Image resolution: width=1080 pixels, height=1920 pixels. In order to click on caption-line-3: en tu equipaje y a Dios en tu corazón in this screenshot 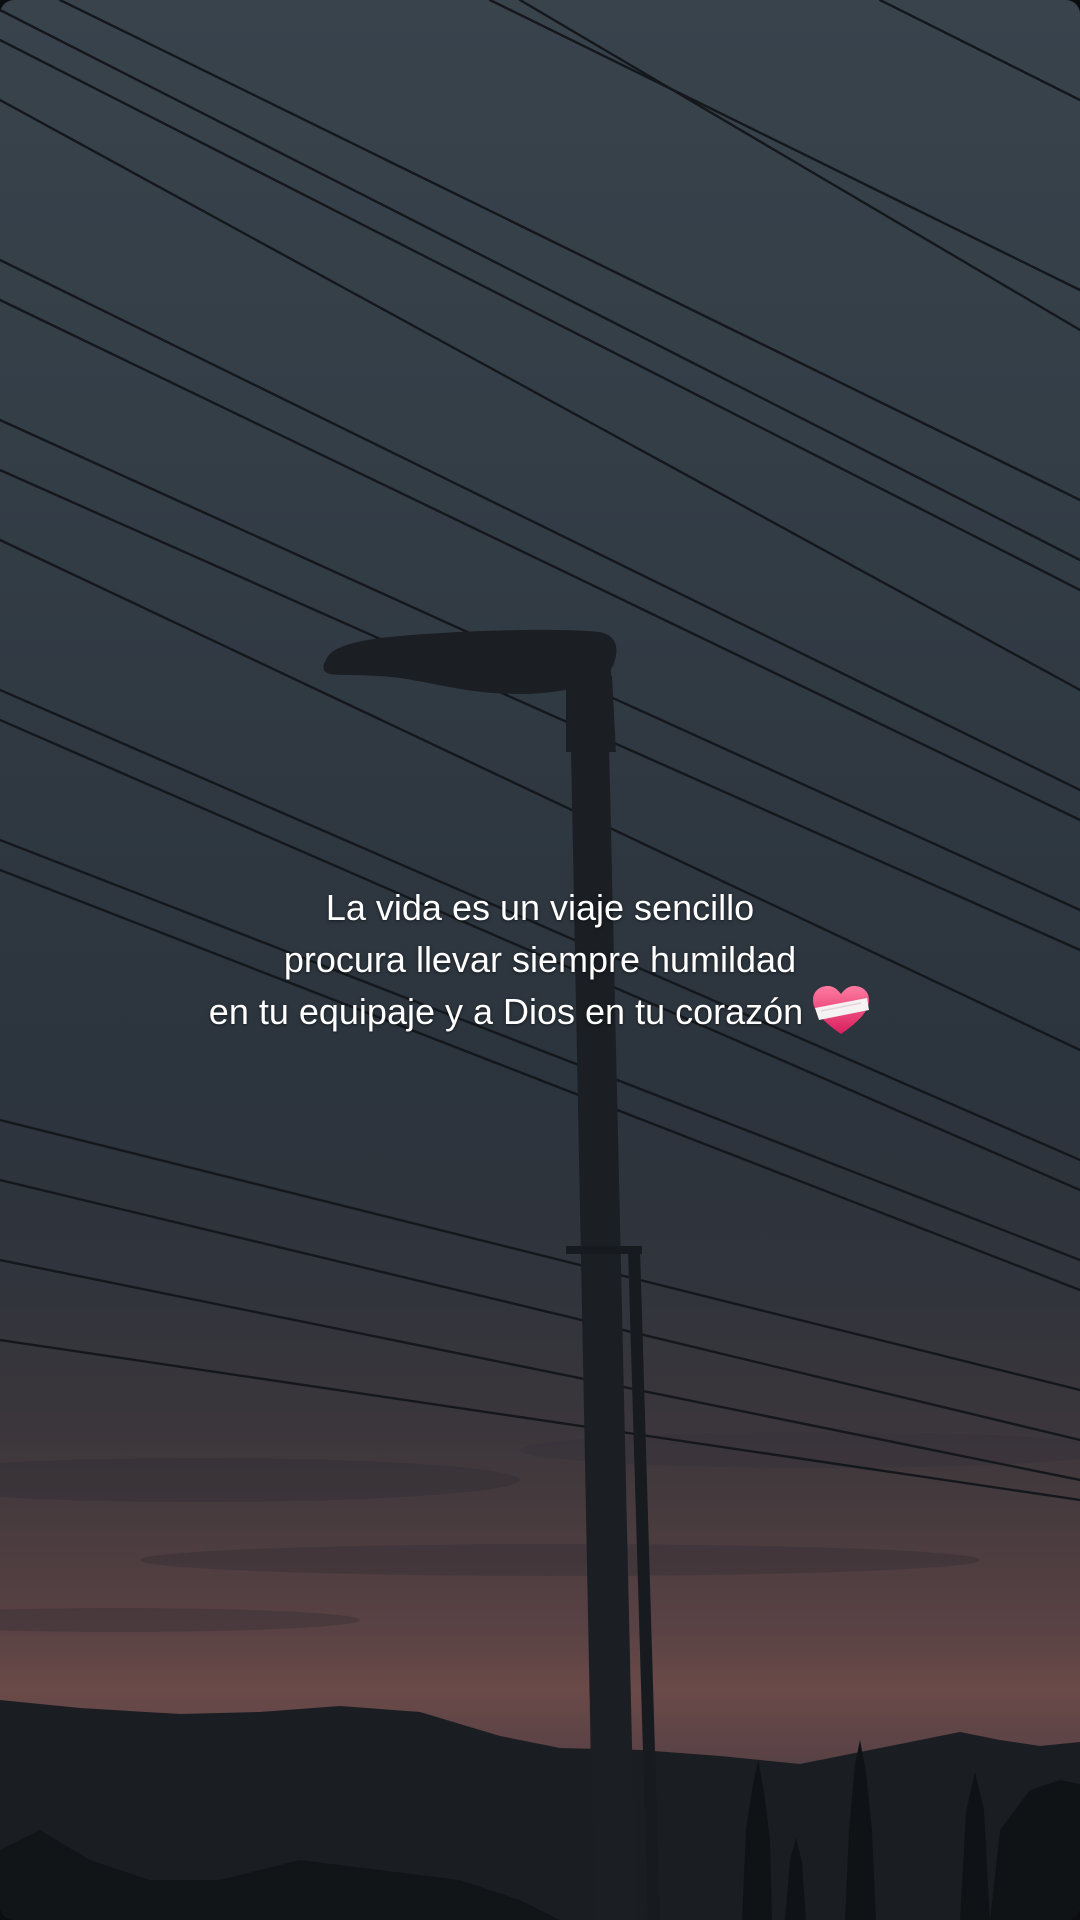, I will do `click(540, 1012)`.